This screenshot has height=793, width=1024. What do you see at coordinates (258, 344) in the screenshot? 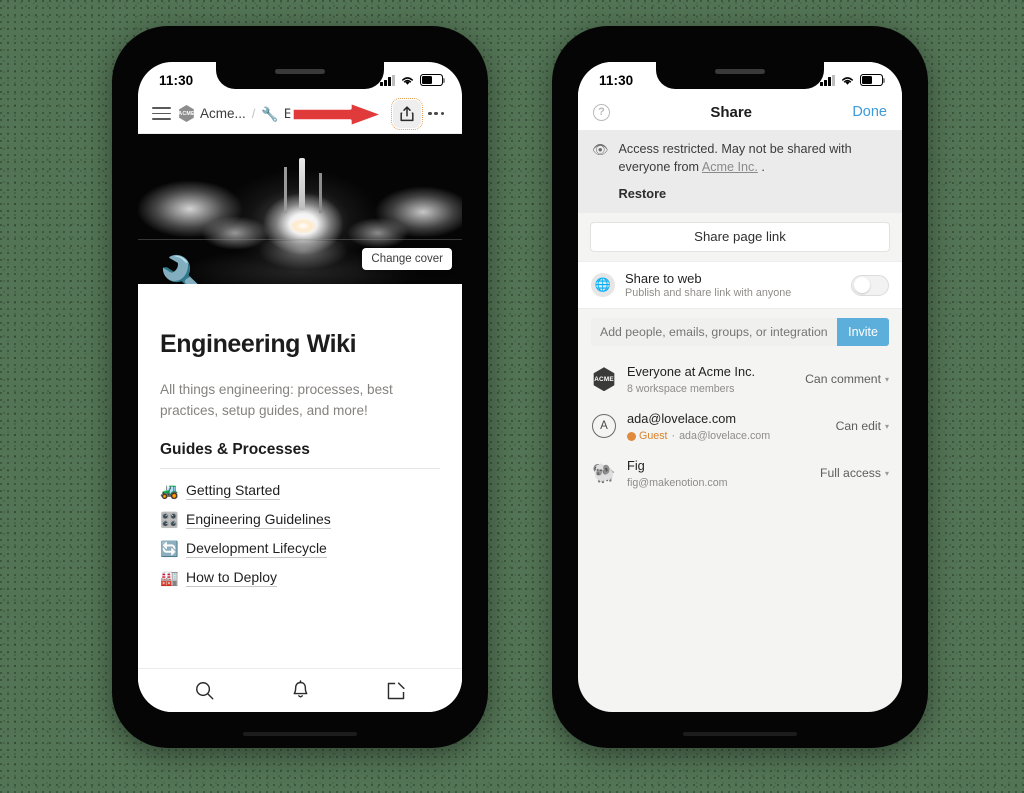
I see `page-title: Engineering Wiki` at bounding box center [258, 344].